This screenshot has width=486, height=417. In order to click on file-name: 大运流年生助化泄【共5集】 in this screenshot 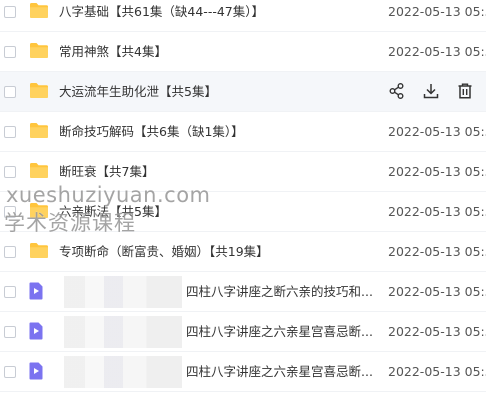, I will do `click(138, 92)`.